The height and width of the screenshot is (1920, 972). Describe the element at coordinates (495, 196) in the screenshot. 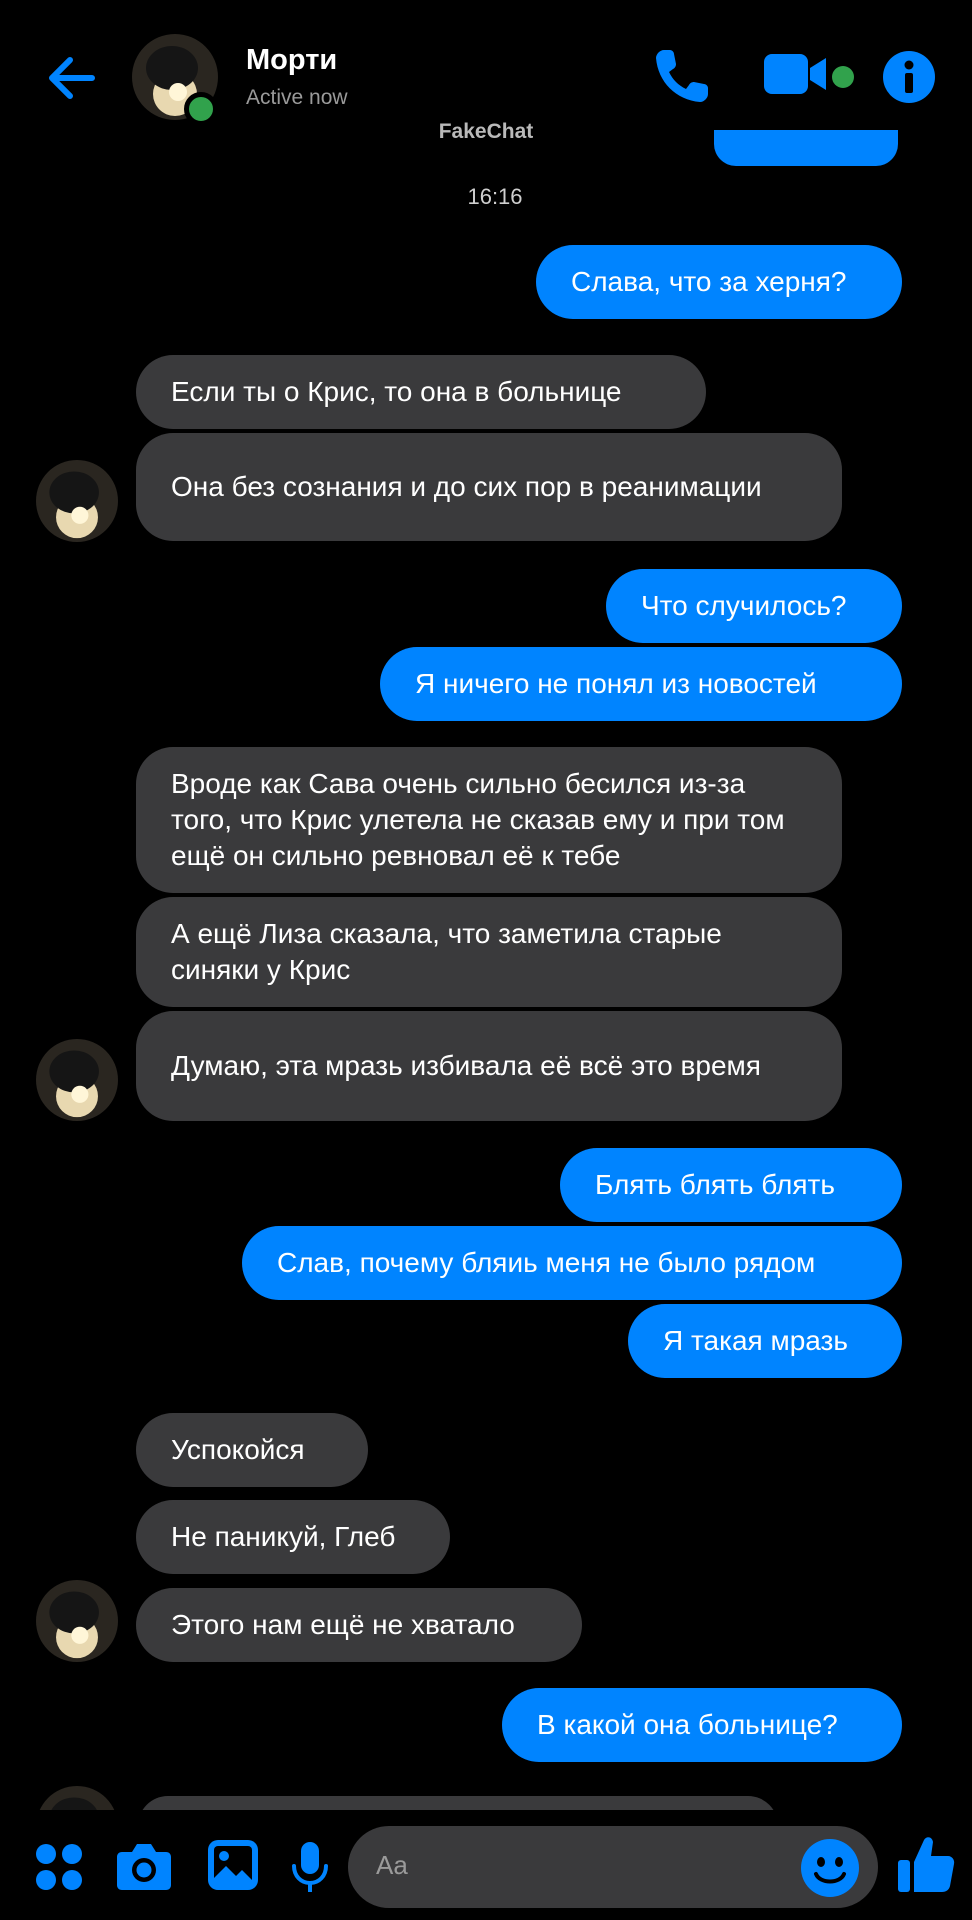

I see `timestamp: 16:16` at that location.